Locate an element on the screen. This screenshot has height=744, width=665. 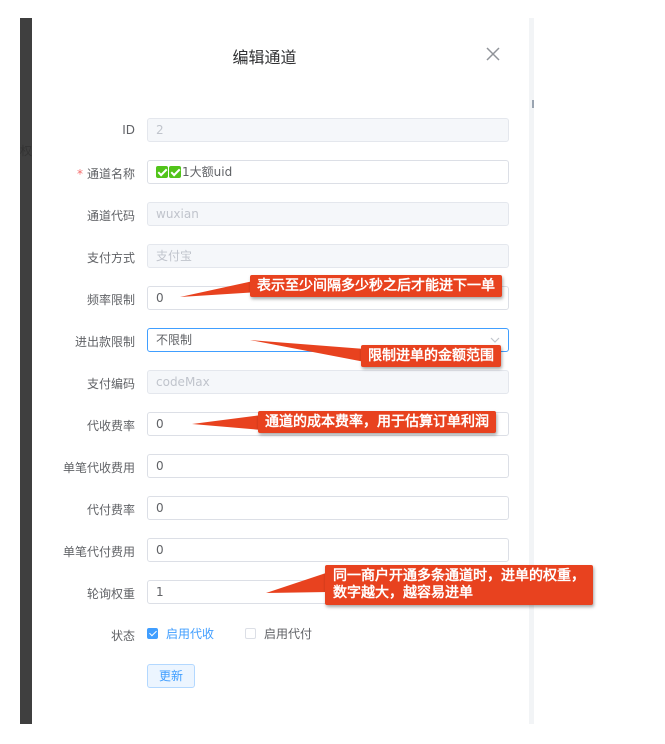
checkbox-checked-icon is located at coordinates (152, 633).